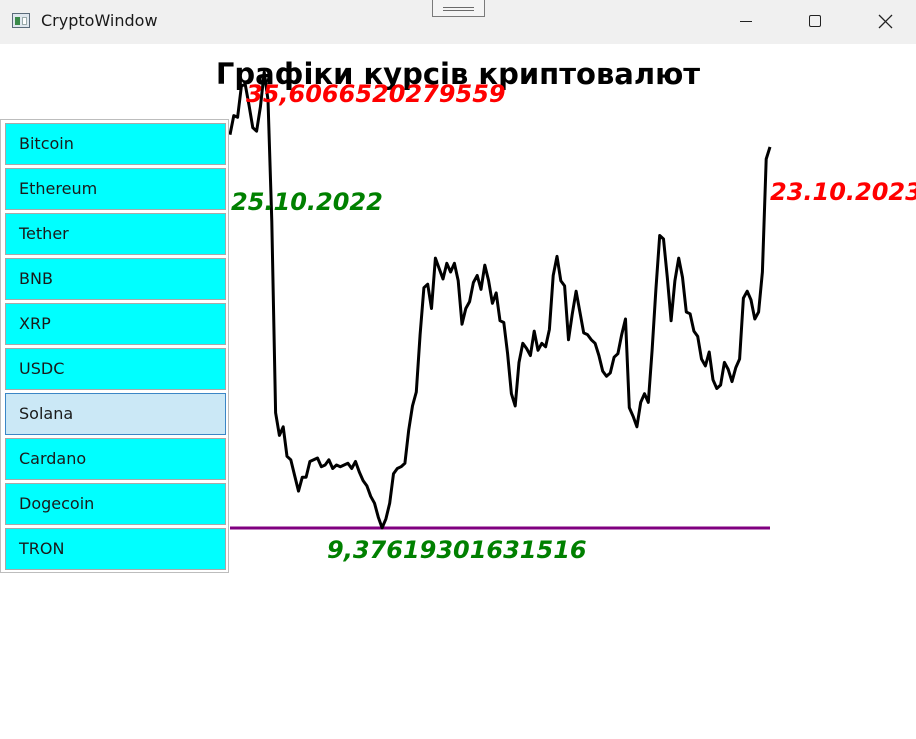 Image resolution: width=916 pixels, height=739 pixels. Describe the element at coordinates (115, 459) in the screenshot. I see `coin-button-cardano: Cardano` at that location.